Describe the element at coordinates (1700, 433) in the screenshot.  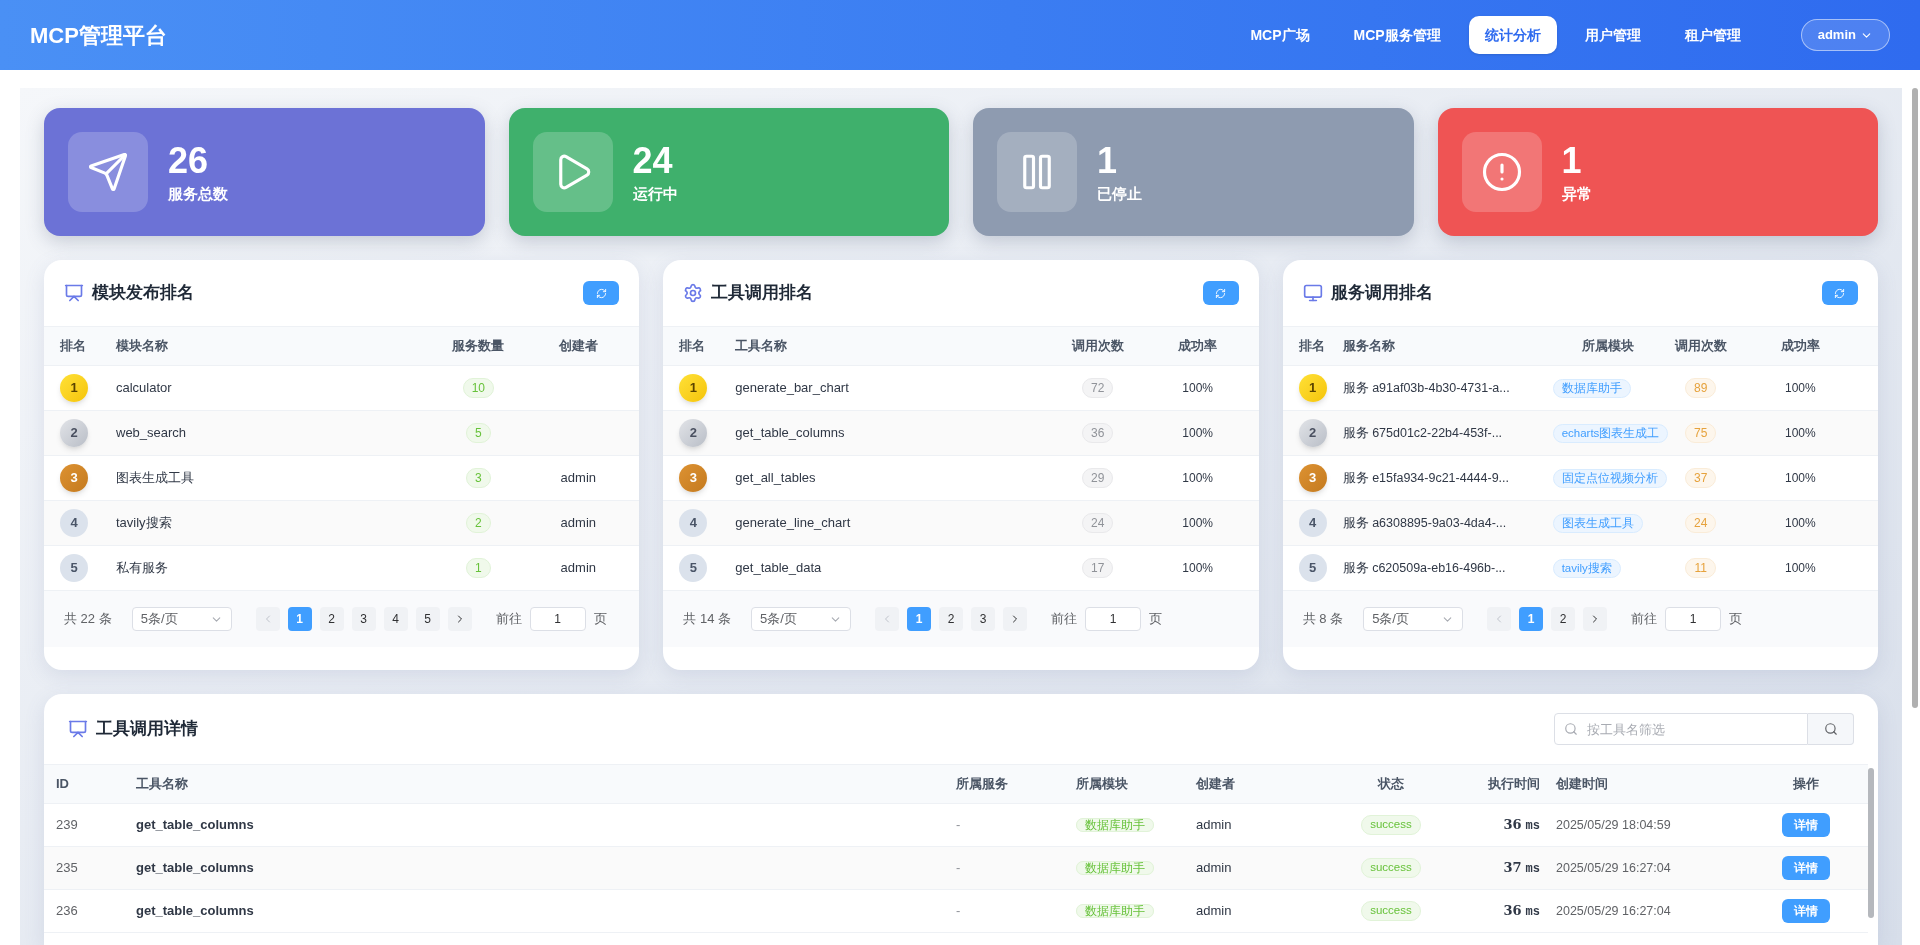
I see `count-badge: 75` at that location.